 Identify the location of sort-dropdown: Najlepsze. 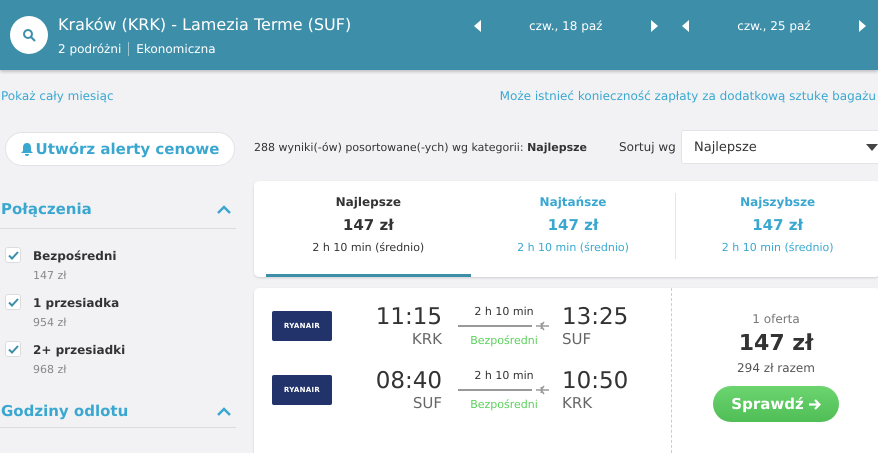
(779, 147).